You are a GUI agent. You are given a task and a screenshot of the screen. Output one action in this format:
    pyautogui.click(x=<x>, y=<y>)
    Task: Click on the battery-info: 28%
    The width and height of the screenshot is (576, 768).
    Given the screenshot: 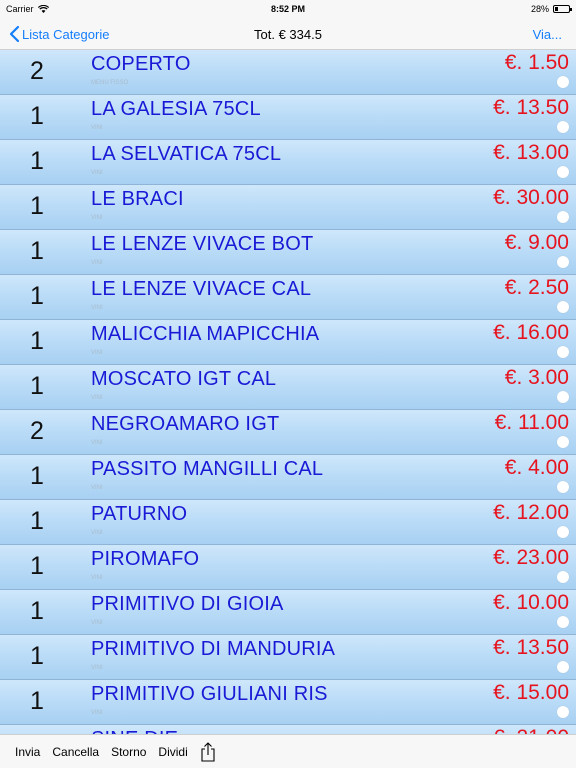 What is the action you would take?
    pyautogui.click(x=551, y=9)
    